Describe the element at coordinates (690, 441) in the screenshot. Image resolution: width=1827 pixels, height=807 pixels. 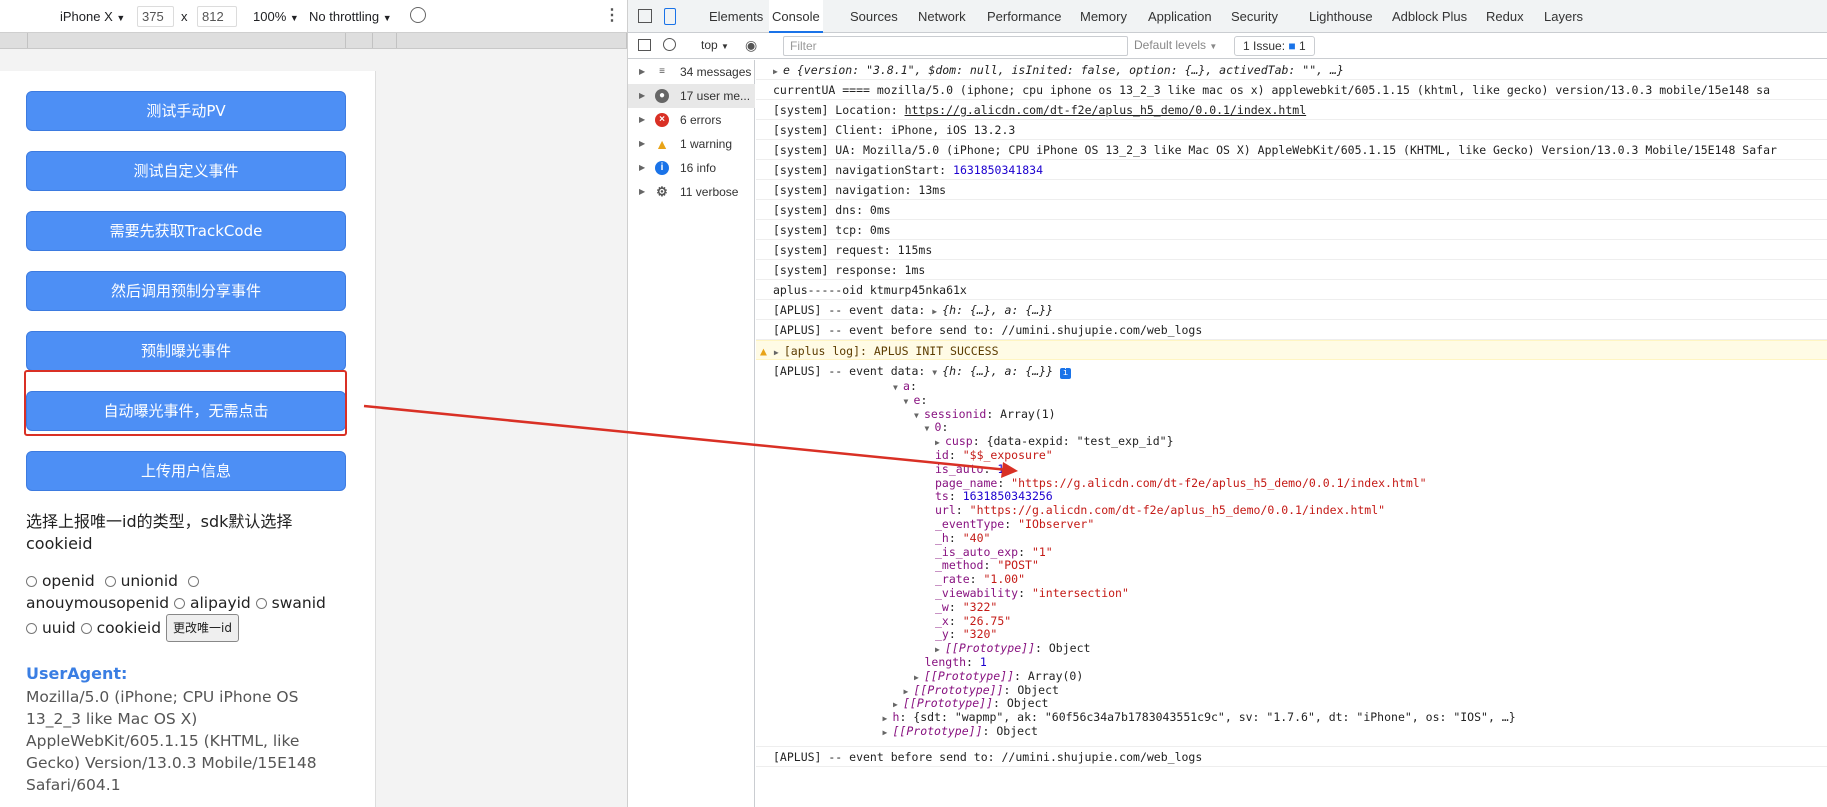
I see `annotation-arrow` at that location.